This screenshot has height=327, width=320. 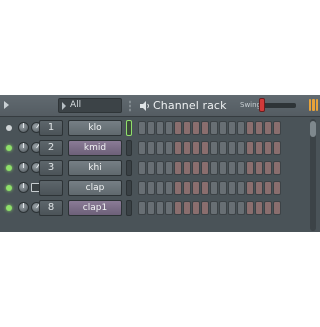 What do you see at coordinates (95, 168) in the screenshot?
I see `channel-name-button: khi` at bounding box center [95, 168].